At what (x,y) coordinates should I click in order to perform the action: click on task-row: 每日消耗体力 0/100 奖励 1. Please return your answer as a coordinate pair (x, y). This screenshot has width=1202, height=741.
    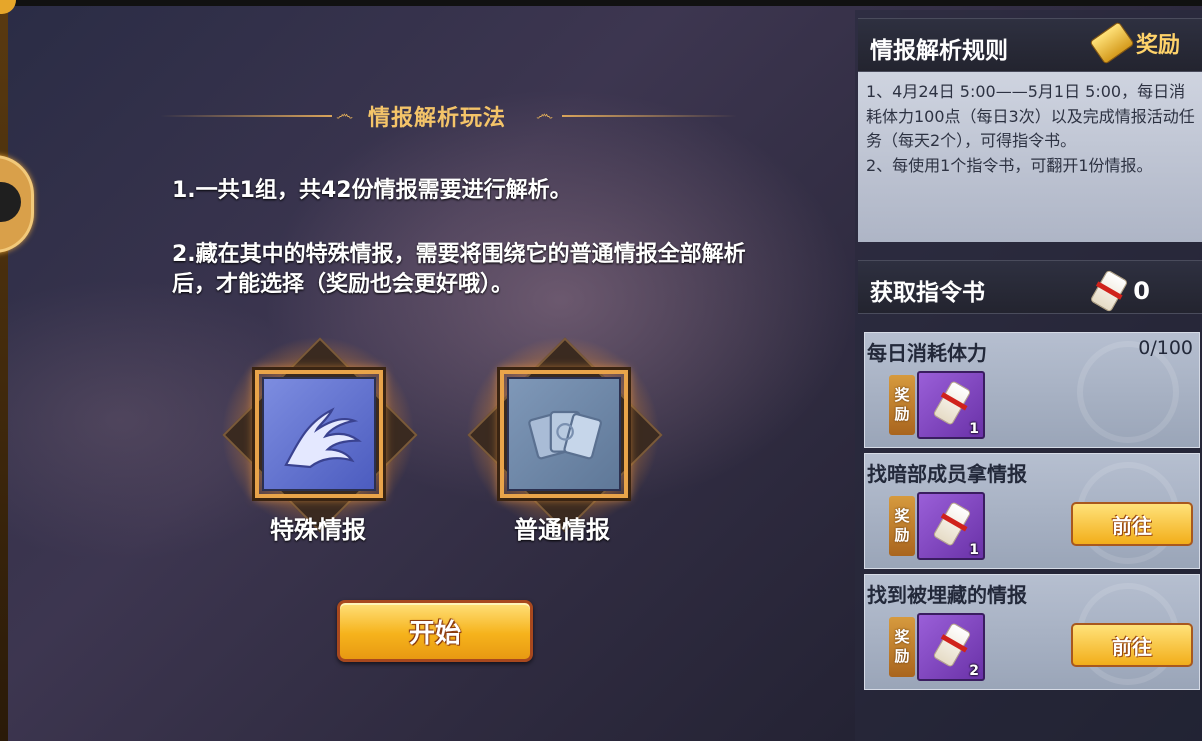
    Looking at the image, I should click on (1032, 390).